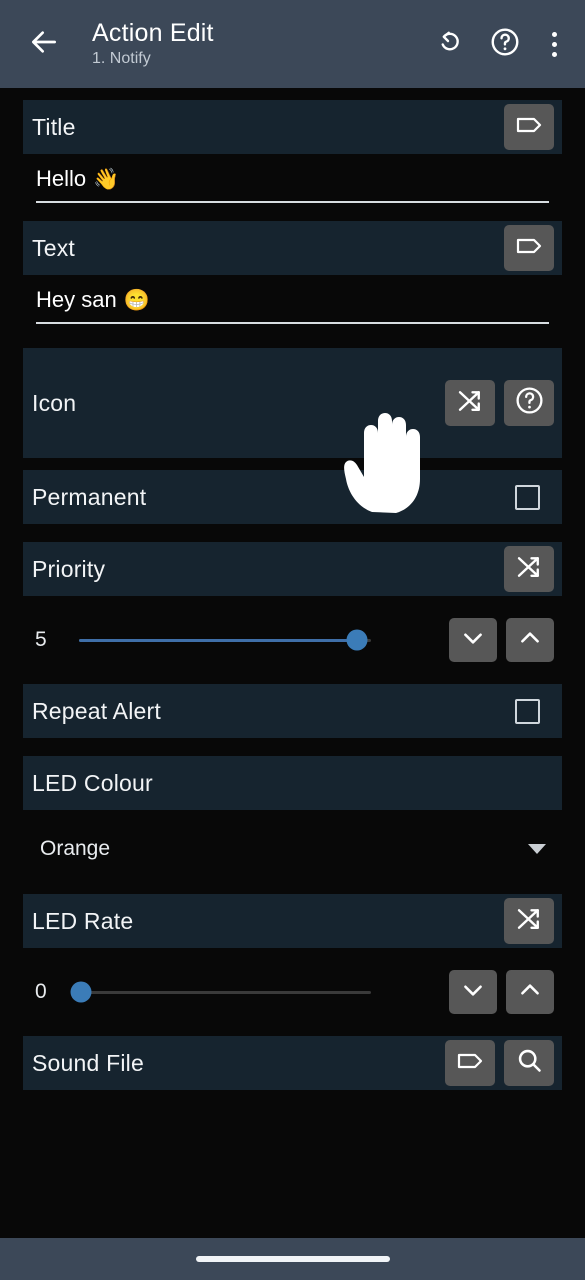  What do you see at coordinates (501, 640) in the screenshot?
I see `priority-stepper` at bounding box center [501, 640].